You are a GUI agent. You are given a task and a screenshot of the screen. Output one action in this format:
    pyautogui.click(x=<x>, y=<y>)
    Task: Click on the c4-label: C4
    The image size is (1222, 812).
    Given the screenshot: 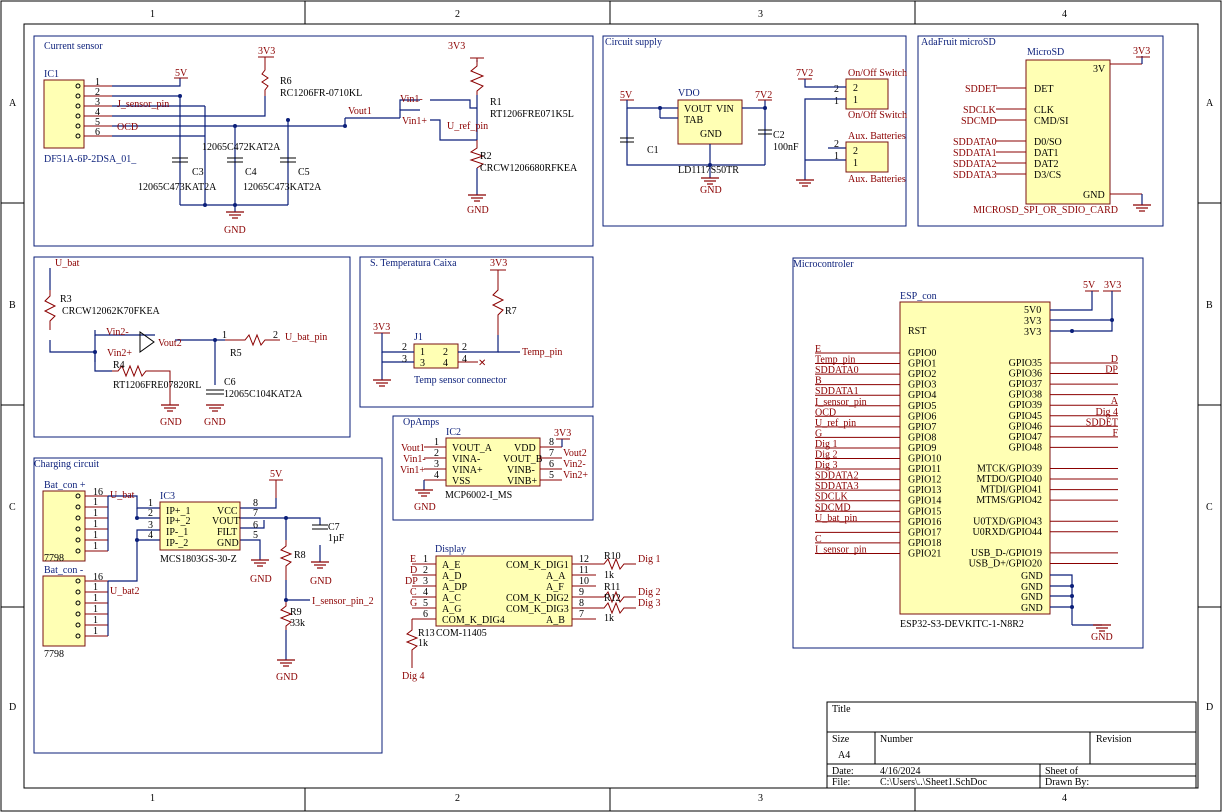 What is the action you would take?
    pyautogui.click(x=251, y=172)
    